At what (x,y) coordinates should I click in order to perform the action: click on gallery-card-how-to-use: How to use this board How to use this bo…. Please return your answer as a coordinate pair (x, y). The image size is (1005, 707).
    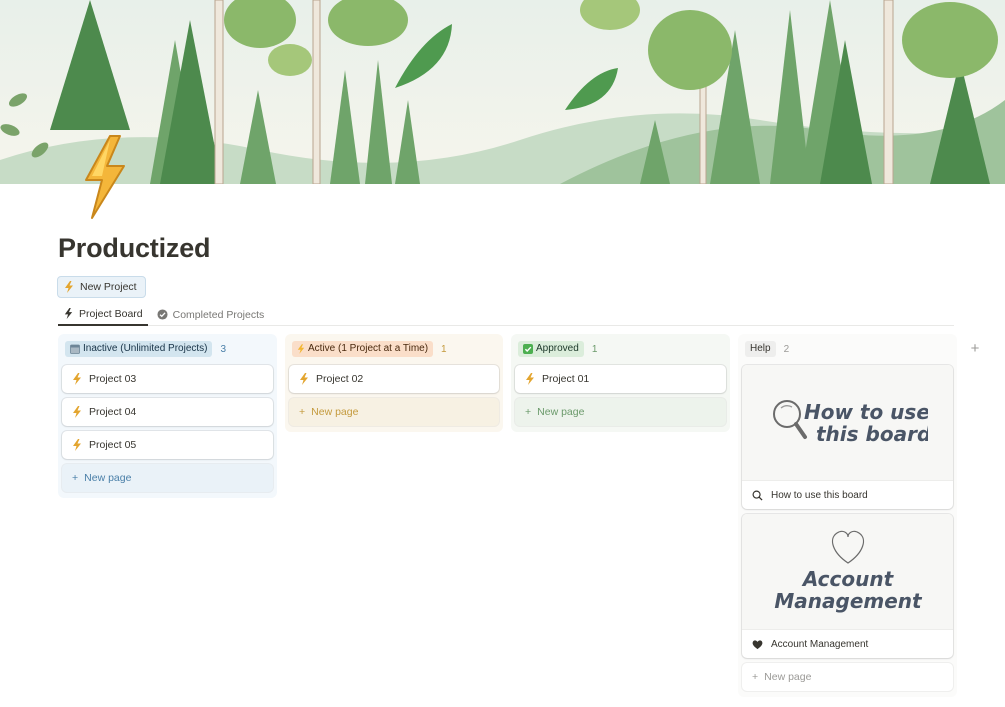
    Looking at the image, I should click on (847, 437).